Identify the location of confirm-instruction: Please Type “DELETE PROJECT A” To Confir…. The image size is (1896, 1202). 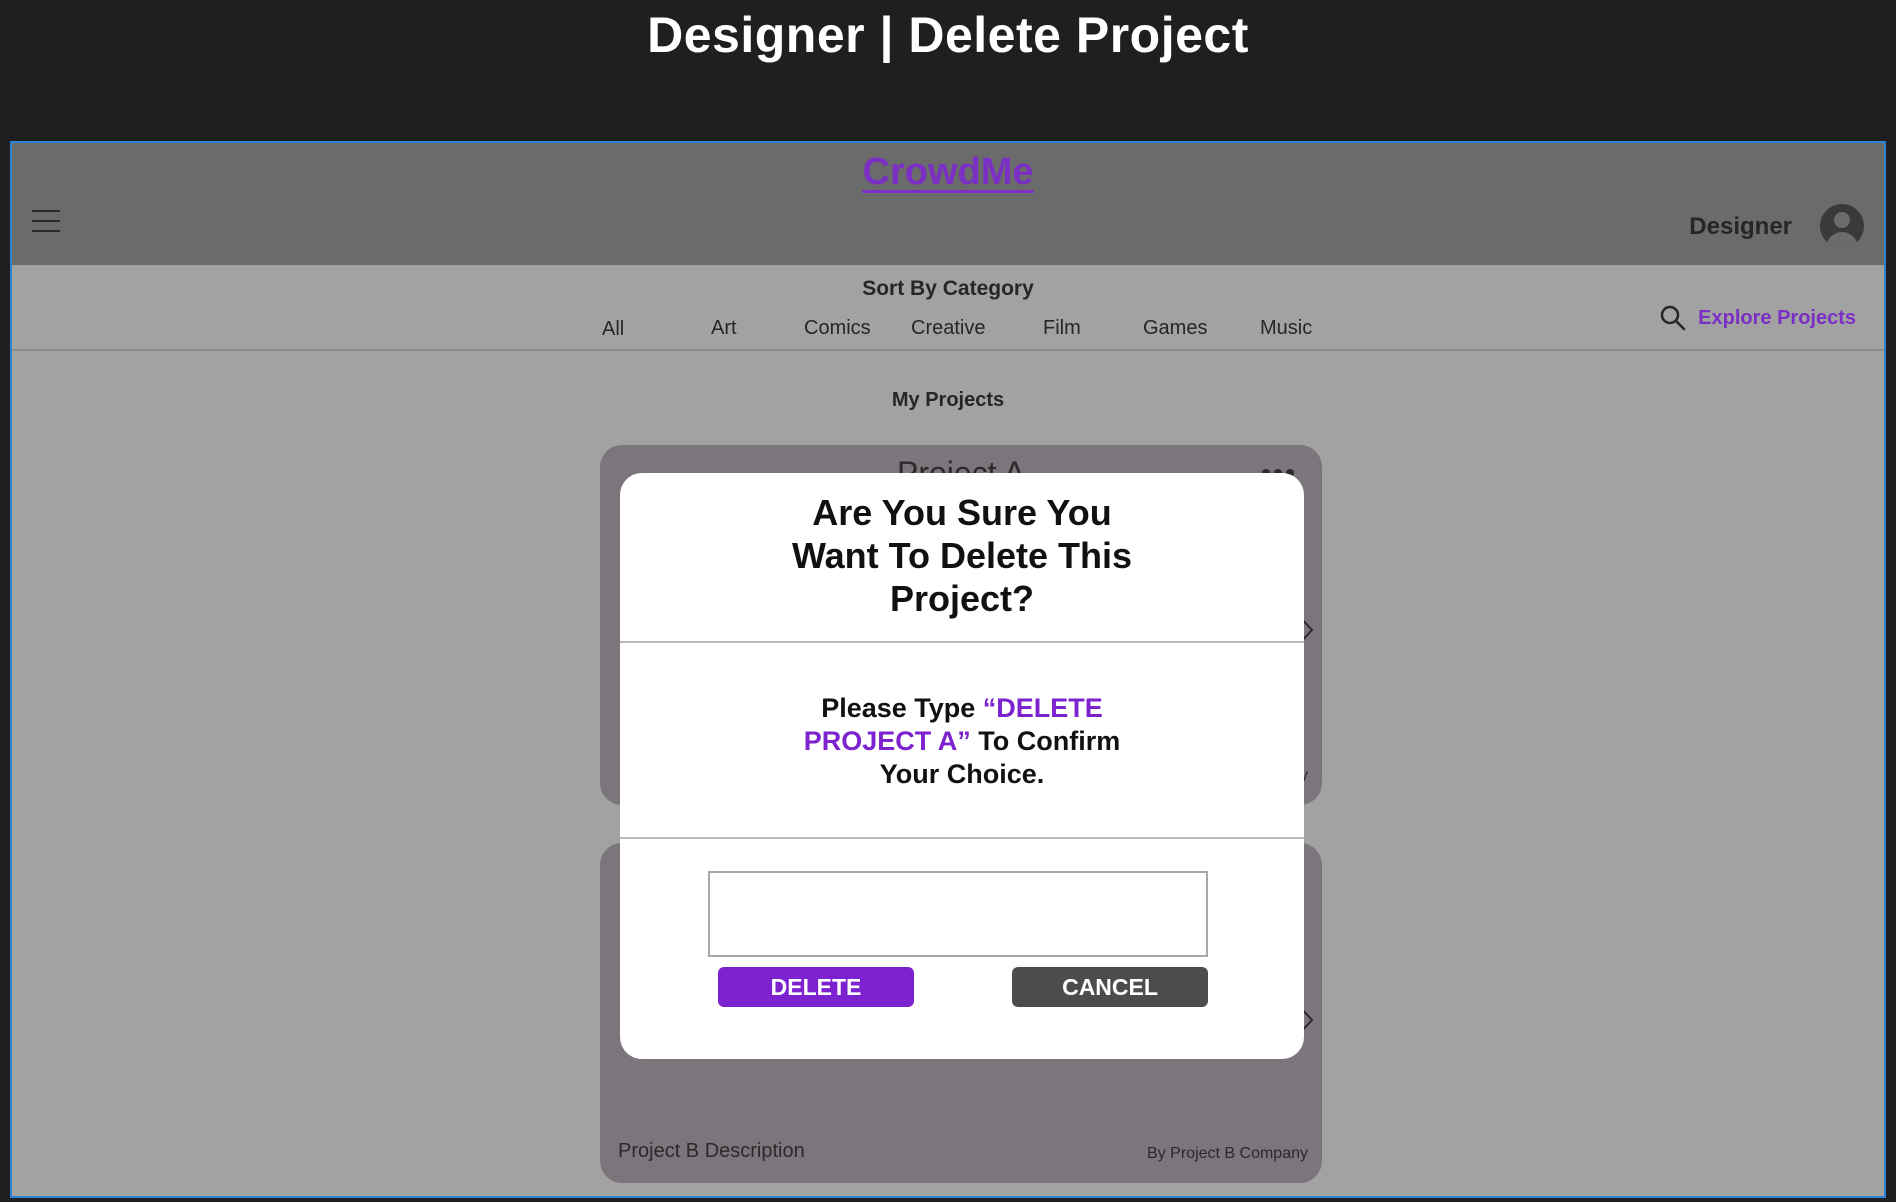
(962, 741).